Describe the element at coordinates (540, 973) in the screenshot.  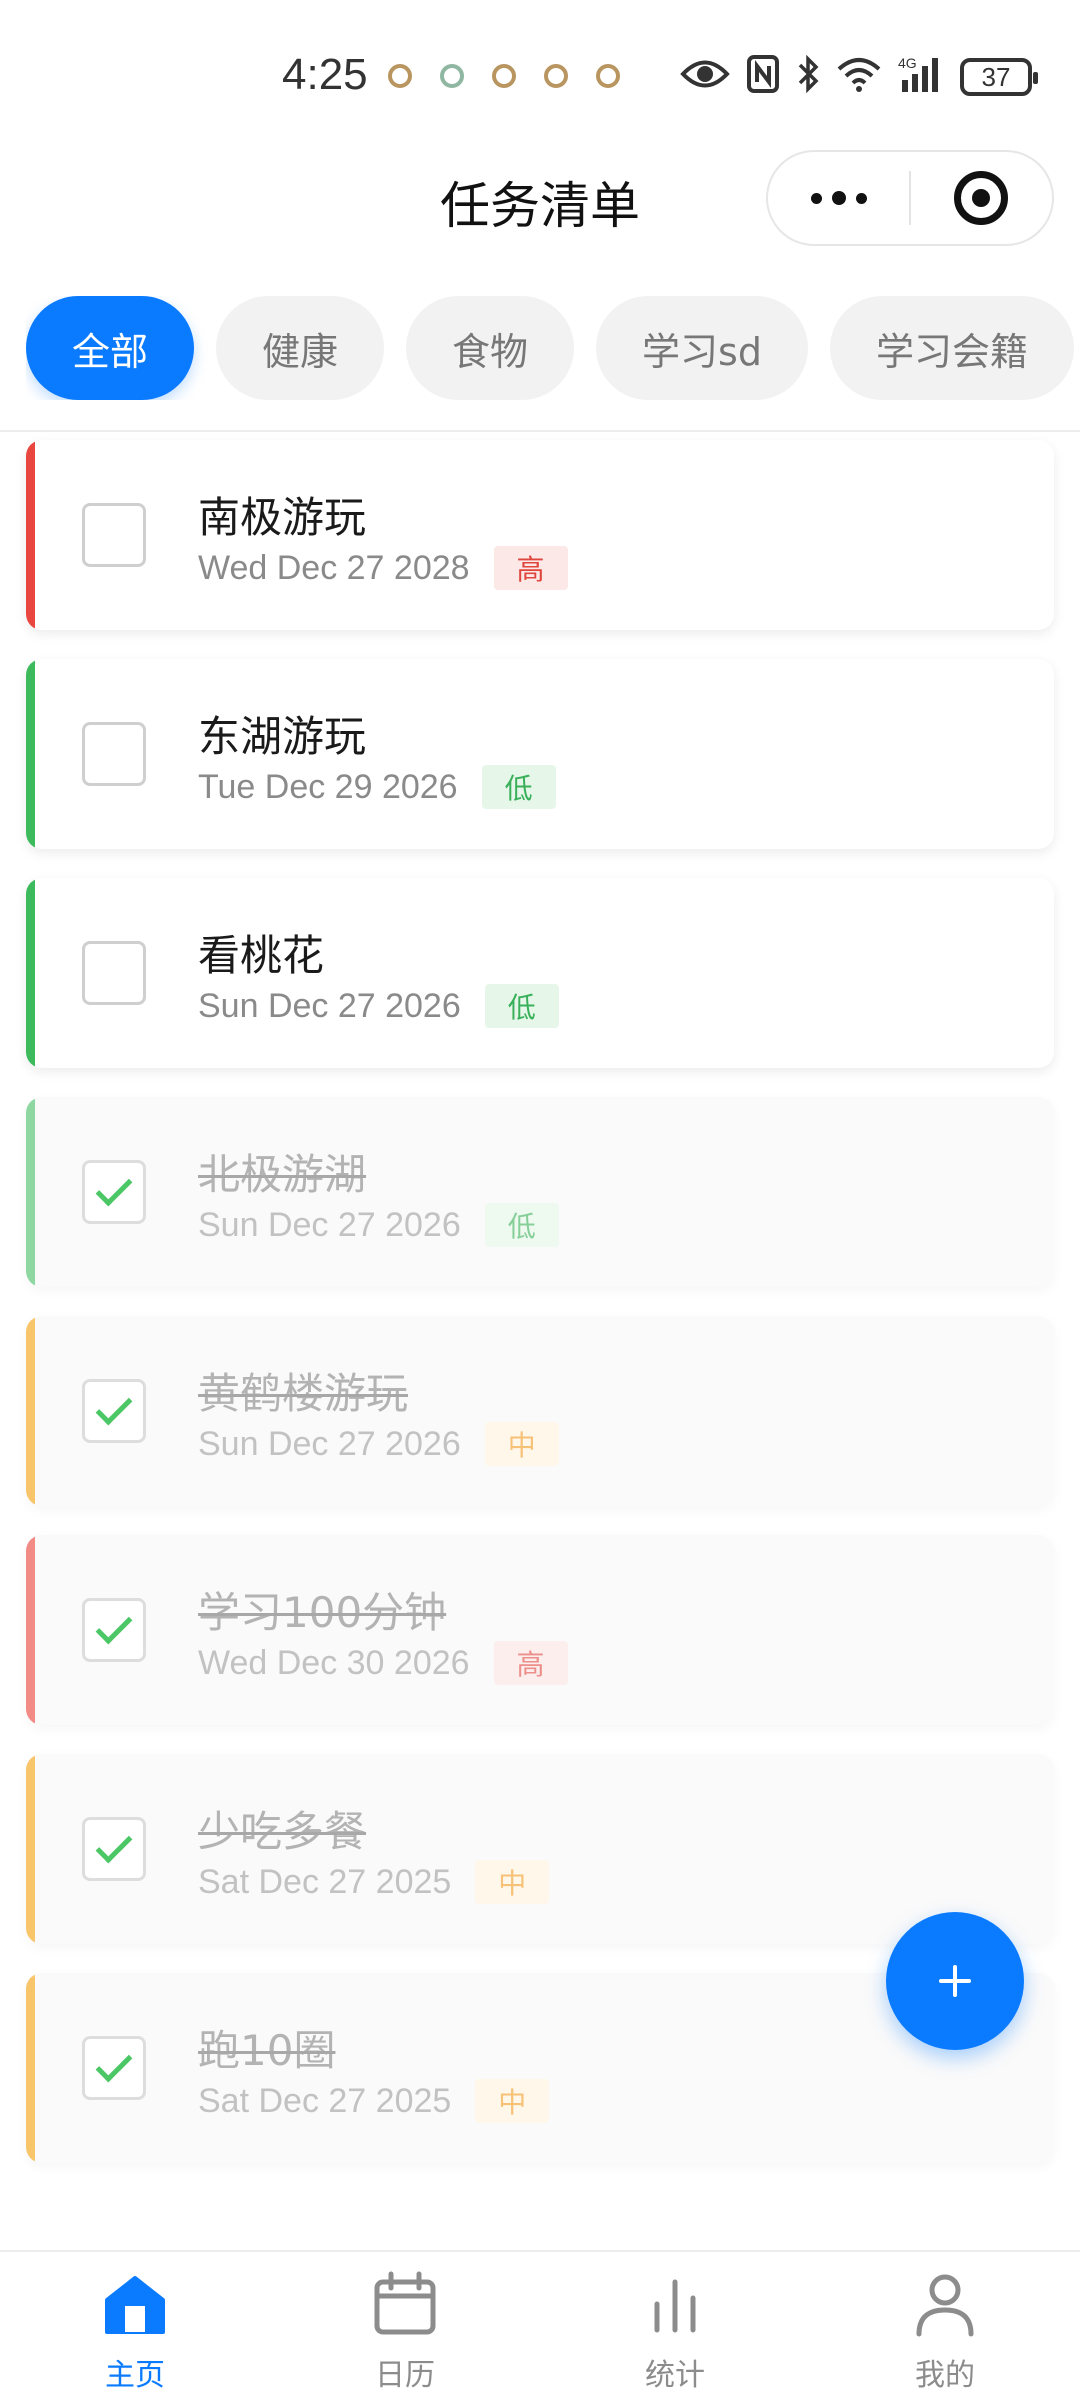
I see `task-item: 看桃花 Sun Dec 27 2026 低` at that location.